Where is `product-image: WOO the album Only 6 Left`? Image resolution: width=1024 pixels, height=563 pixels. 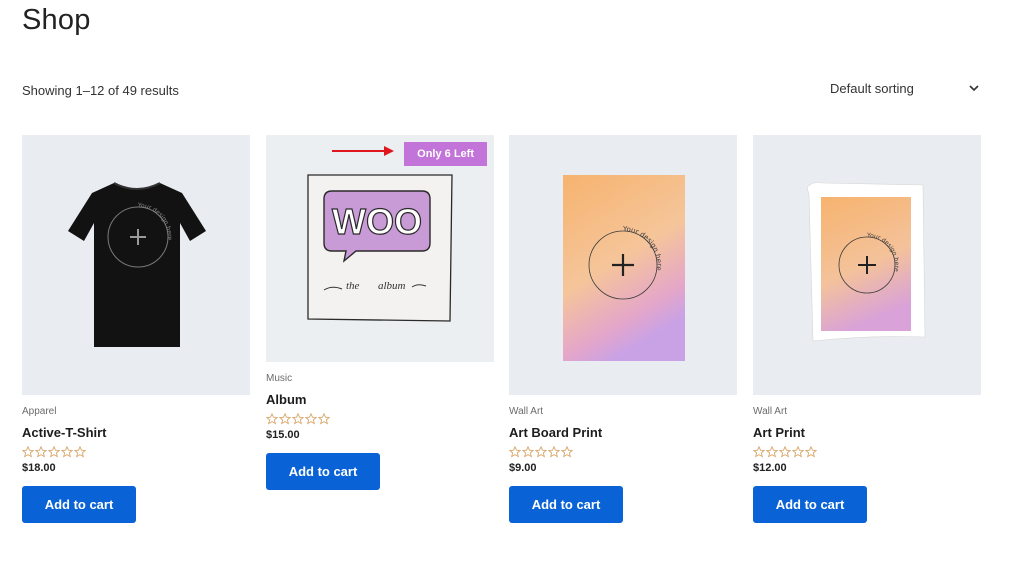
product-image: WOO the album Only 6 Left is located at coordinates (380, 248).